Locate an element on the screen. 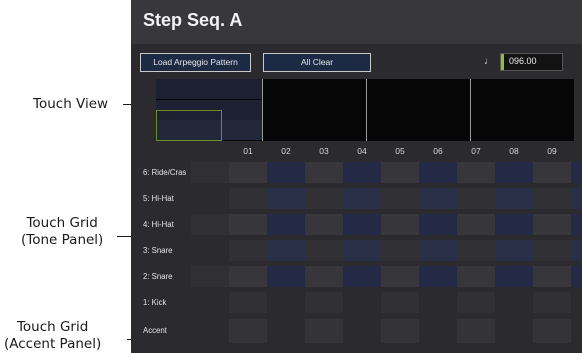 The height and width of the screenshot is (353, 582). quarter-note-icon: ♩ is located at coordinates (489, 61).